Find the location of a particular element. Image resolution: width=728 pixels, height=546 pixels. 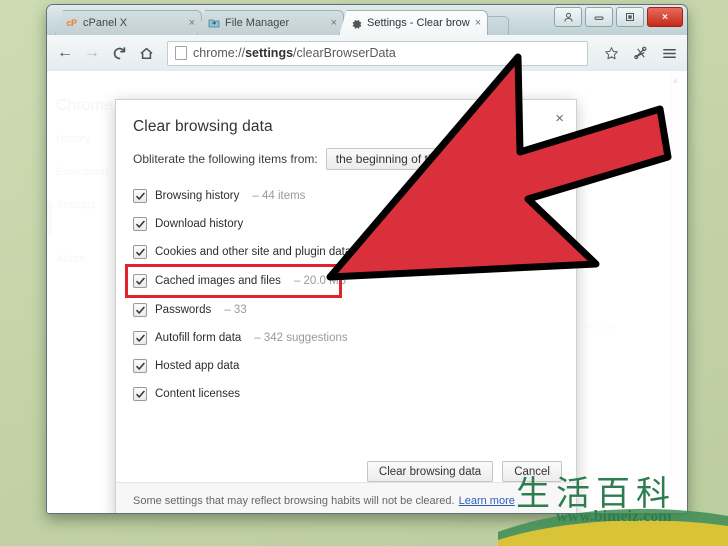

checkbox-row-autofill-form-data: Autofill form data – 342 suggestions is located at coordinates (347, 338).